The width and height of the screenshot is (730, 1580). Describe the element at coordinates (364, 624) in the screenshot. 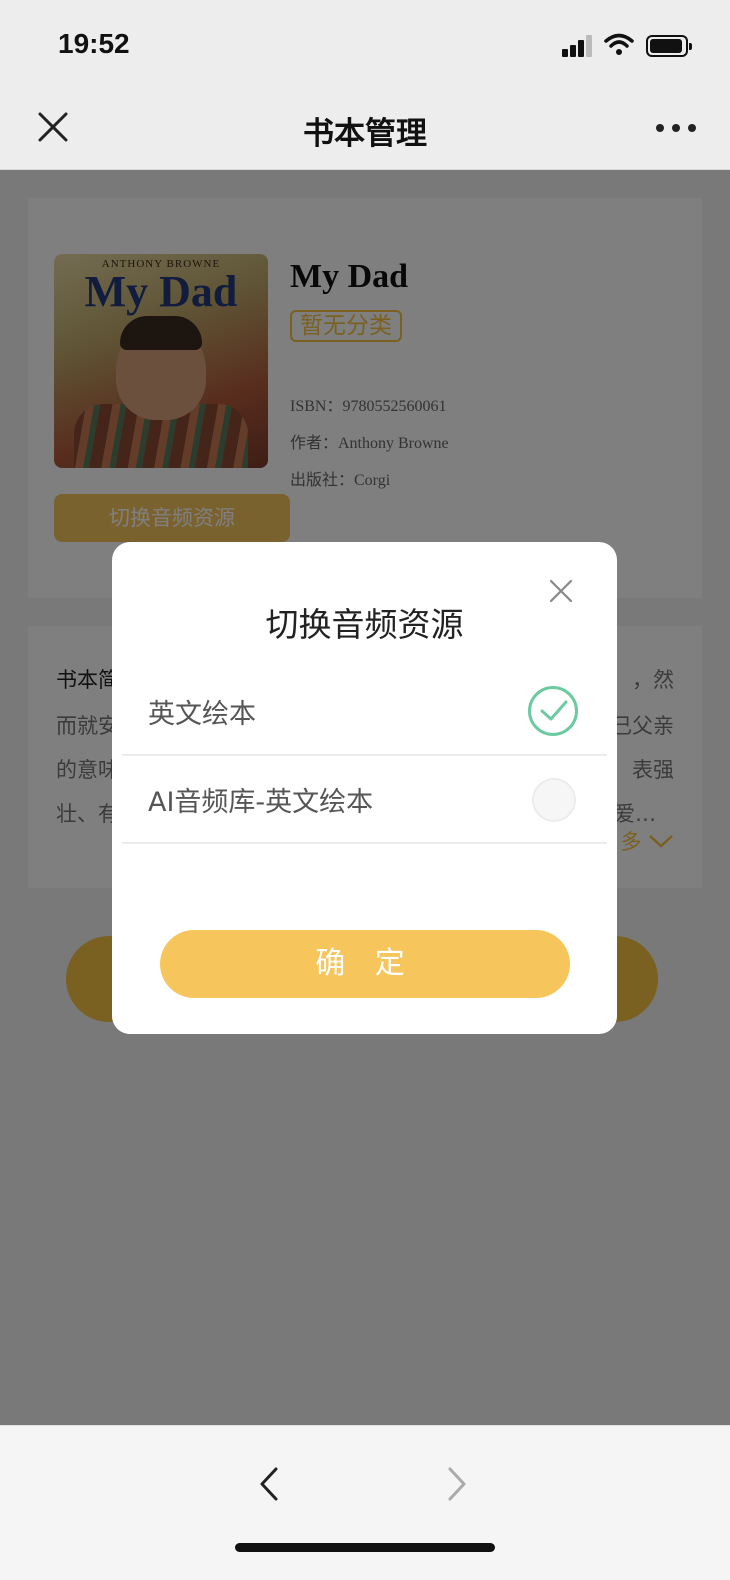

I see `modal-title: 切换音频资源` at that location.